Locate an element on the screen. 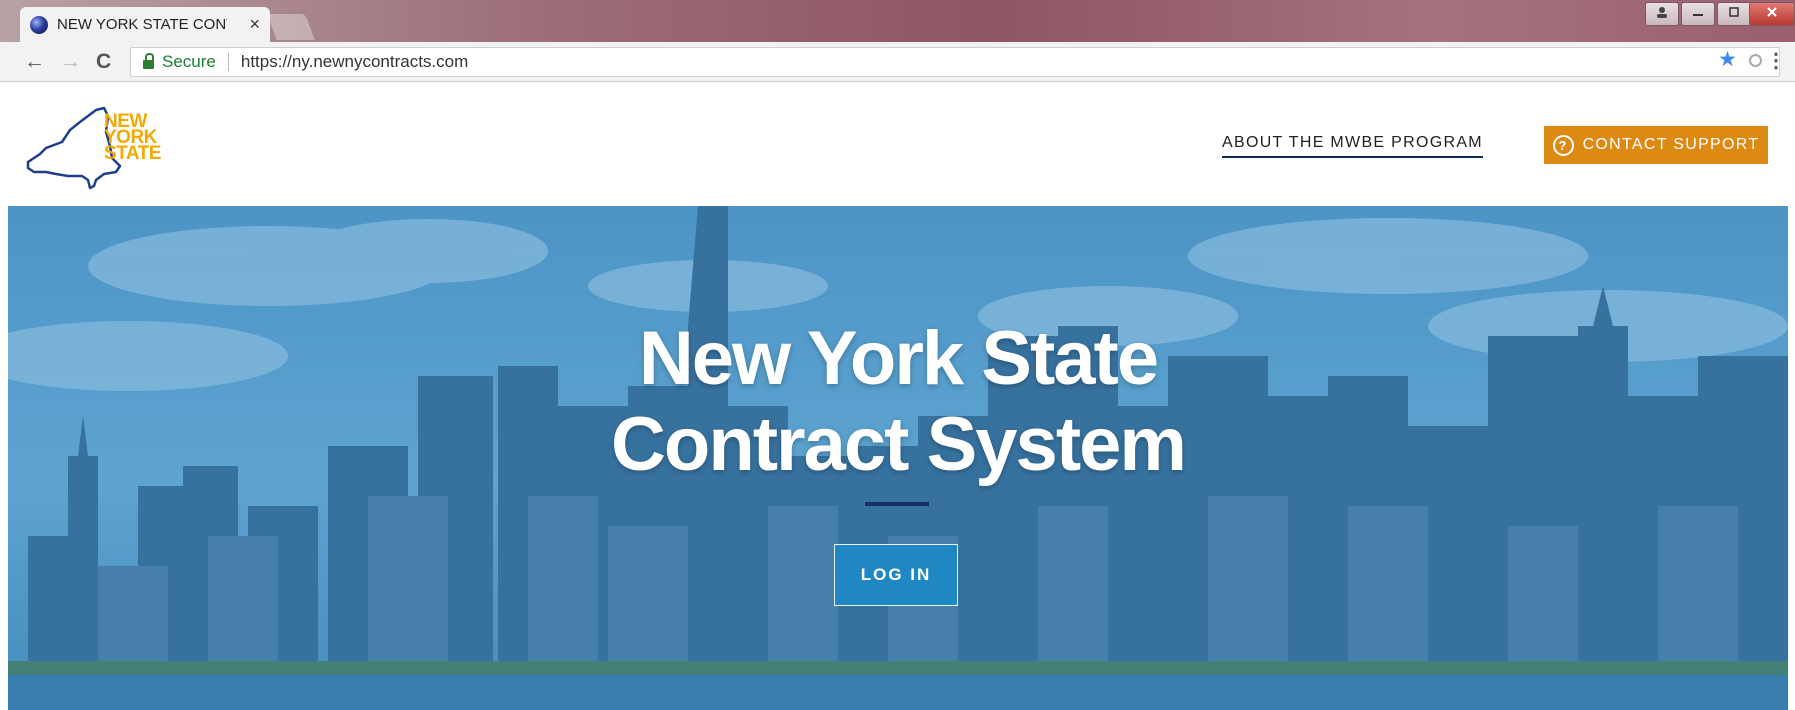  user-icon is located at coordinates (1662, 12).